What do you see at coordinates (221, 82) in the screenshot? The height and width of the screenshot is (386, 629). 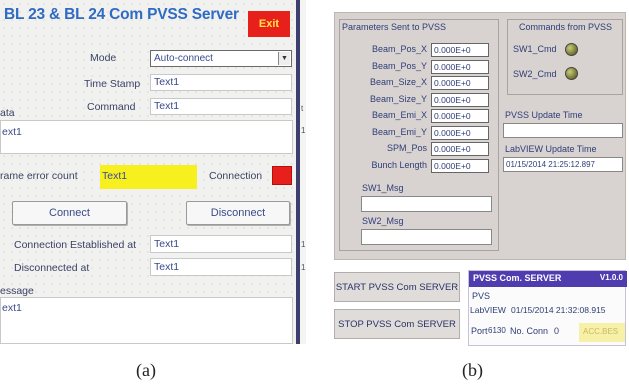 I see `time-stamp-field: Text1` at bounding box center [221, 82].